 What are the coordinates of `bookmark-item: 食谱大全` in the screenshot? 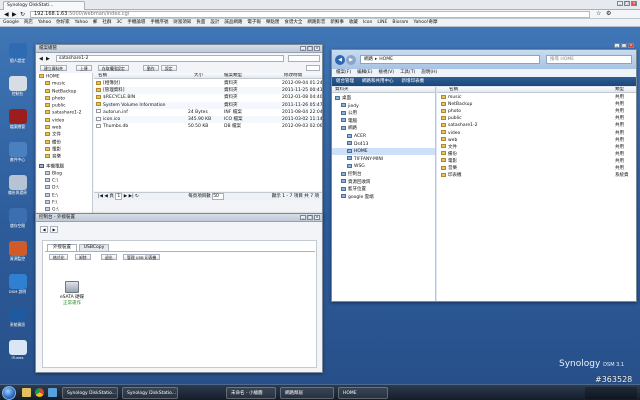 It's located at (293, 22).